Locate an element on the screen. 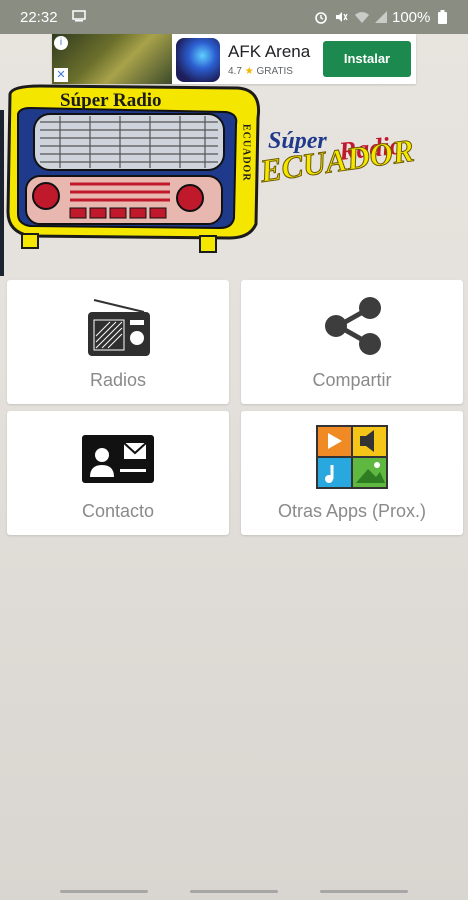 The width and height of the screenshot is (468, 900). ad-install-button: Instalar is located at coordinates (367, 59).